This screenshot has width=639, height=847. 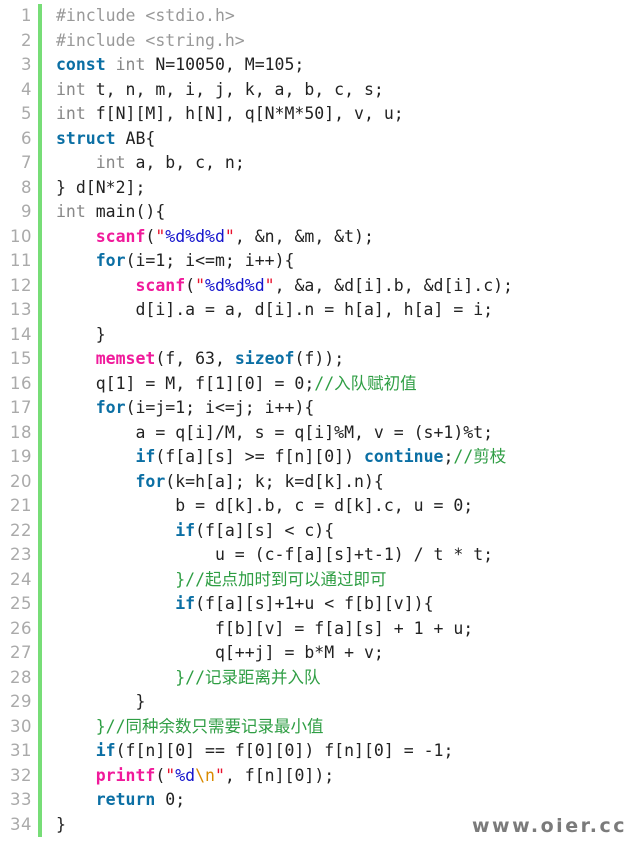 What do you see at coordinates (185, 383) in the screenshot?
I see `token-plain: q[1] = M, f[1][0] = 0;` at bounding box center [185, 383].